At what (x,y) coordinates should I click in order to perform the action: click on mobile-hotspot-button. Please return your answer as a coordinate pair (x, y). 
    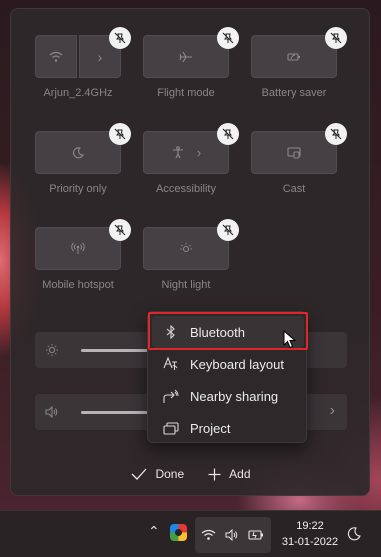
    Looking at the image, I should click on (78, 248).